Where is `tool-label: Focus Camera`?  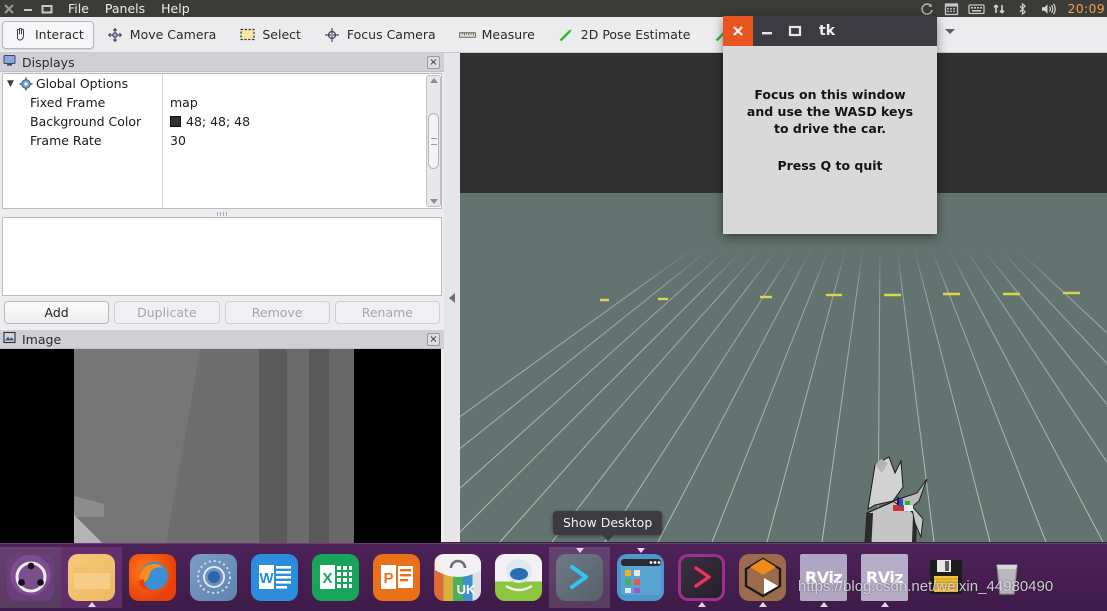
tool-label: Focus Camera is located at coordinates (391, 34).